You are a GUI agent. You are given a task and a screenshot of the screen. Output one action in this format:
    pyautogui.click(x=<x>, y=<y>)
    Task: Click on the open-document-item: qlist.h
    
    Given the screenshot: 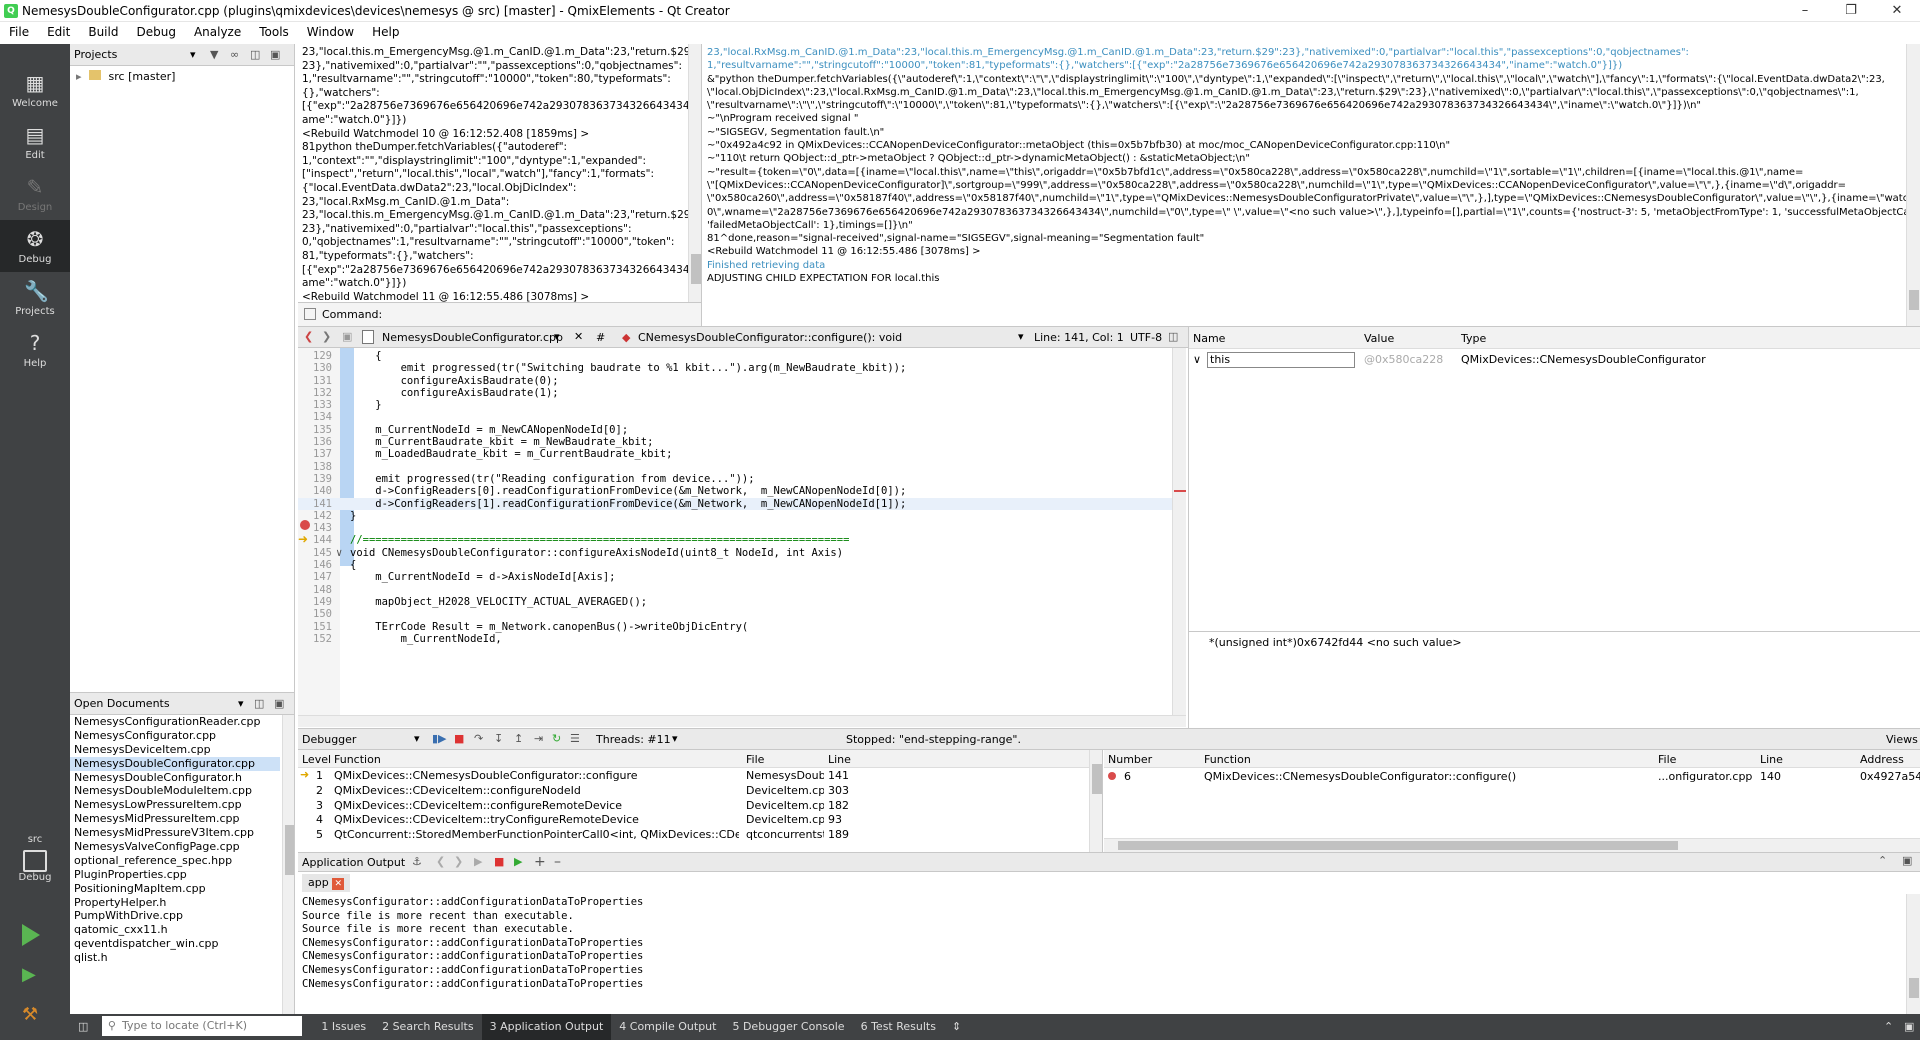 What is the action you would take?
    pyautogui.click(x=175, y=958)
    